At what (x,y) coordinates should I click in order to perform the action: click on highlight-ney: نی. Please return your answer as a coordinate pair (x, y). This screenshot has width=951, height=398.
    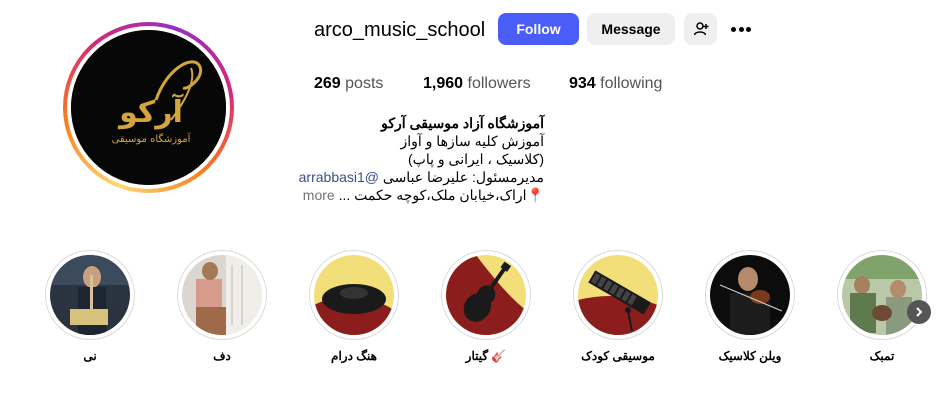
    Looking at the image, I should click on (90, 306).